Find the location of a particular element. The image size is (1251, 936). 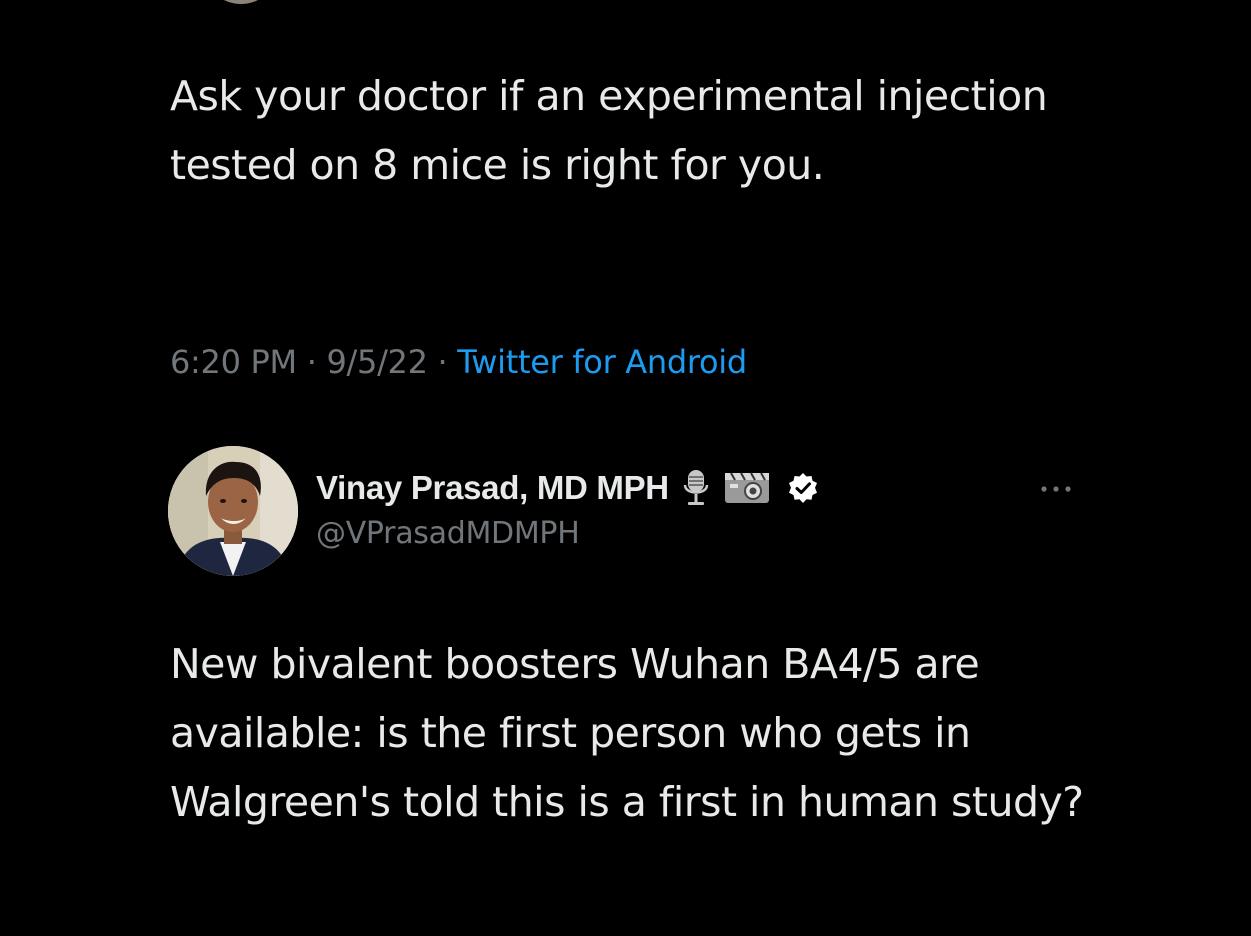

avatar-photo is located at coordinates (233, 511).